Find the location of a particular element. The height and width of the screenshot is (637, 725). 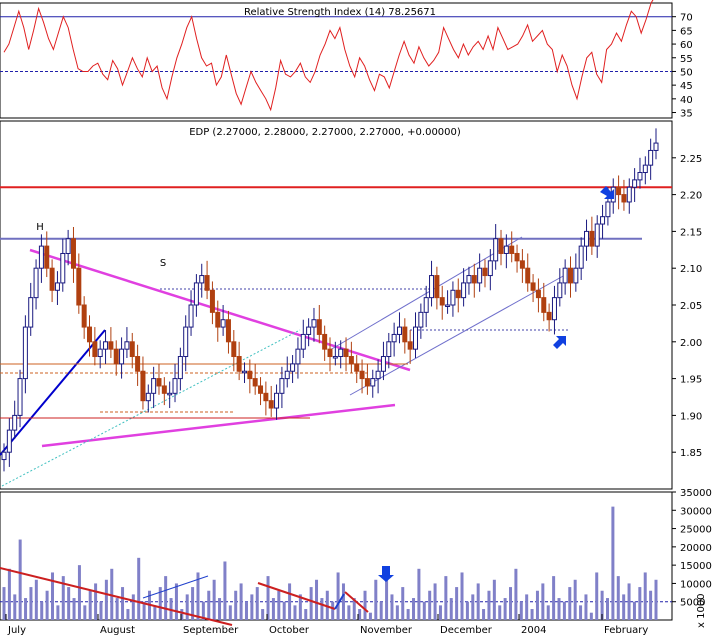

price-tick-label: 2.00 is located at coordinates (691, 343).